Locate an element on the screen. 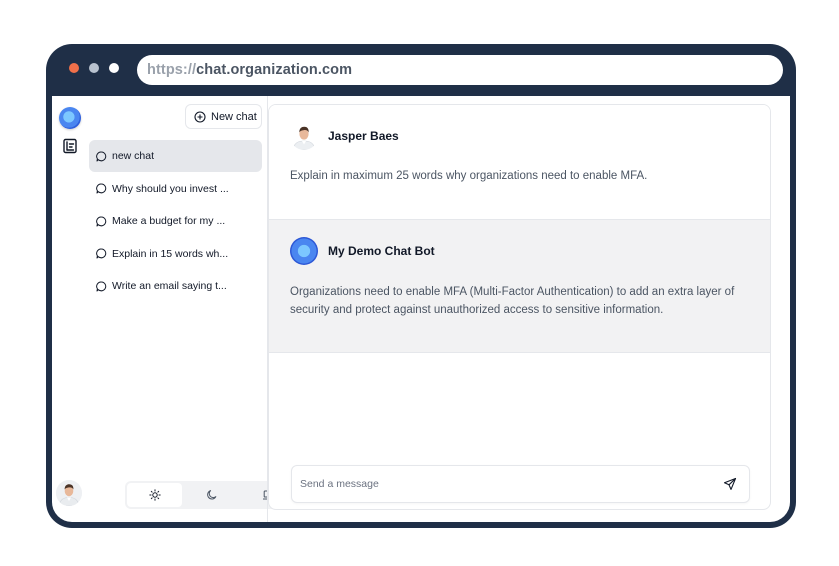 This screenshot has height=566, width=839. url-host: chat.organization.com is located at coordinates (274, 70).